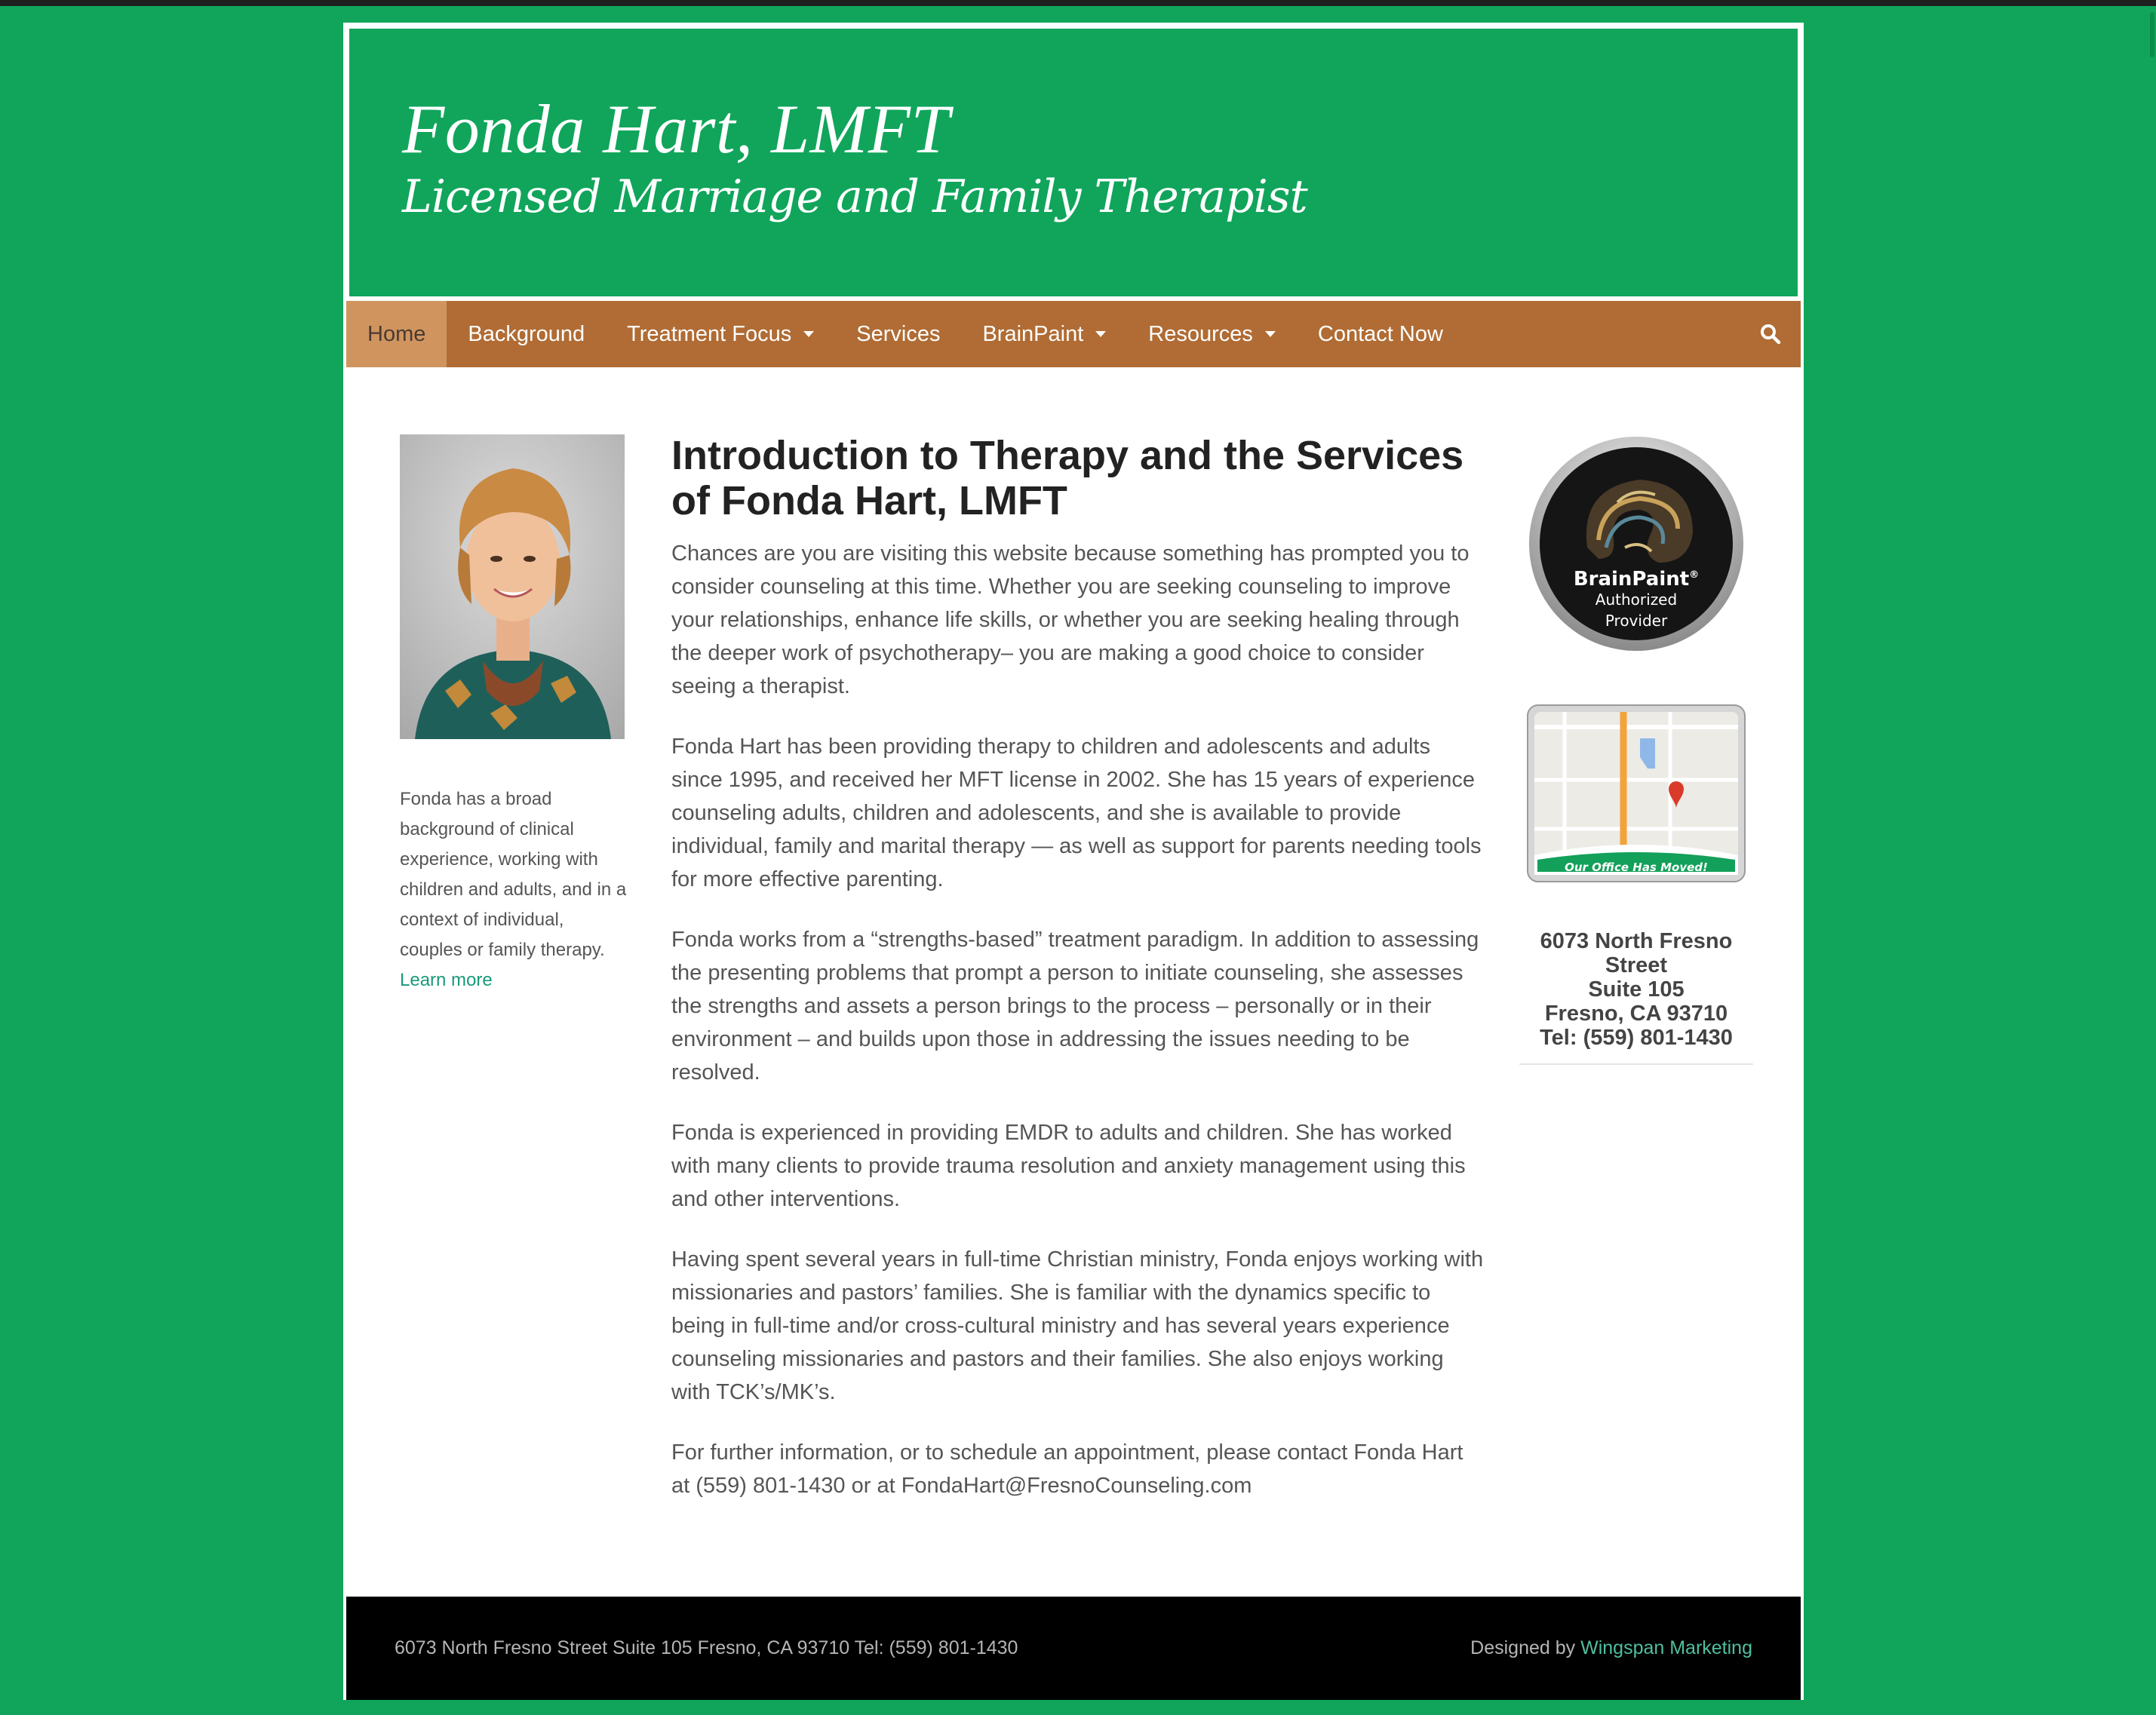  I want to click on address-line: 6073 North Fresno, so click(1636, 941).